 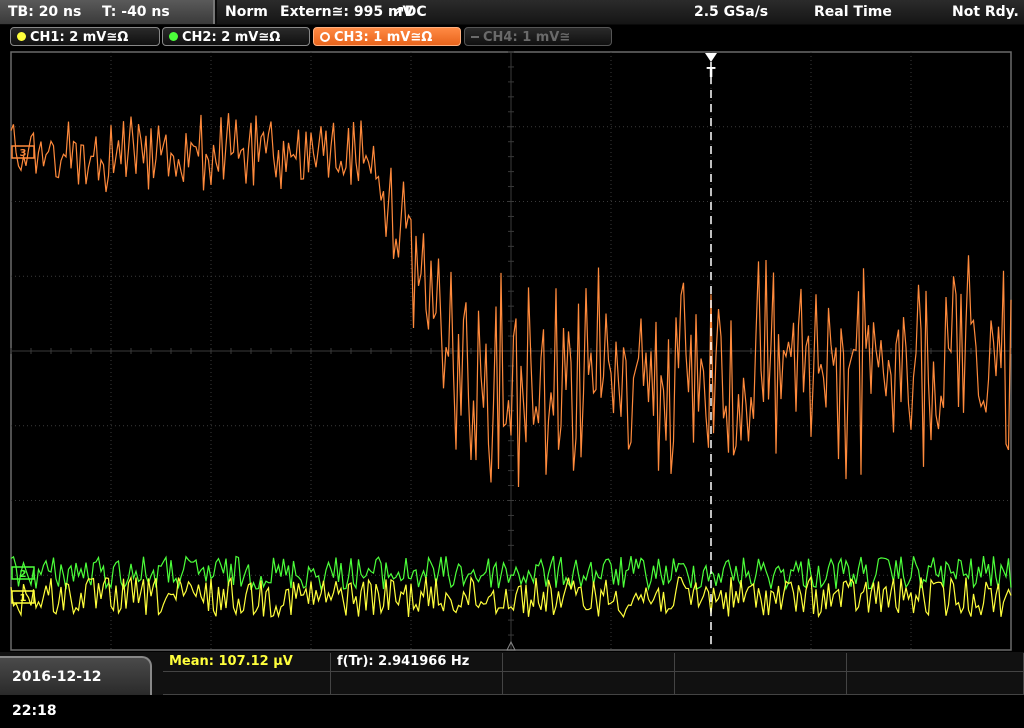 What do you see at coordinates (527, 37) in the screenshot?
I see `ch4-label: CH4: 1 mV≅` at bounding box center [527, 37].